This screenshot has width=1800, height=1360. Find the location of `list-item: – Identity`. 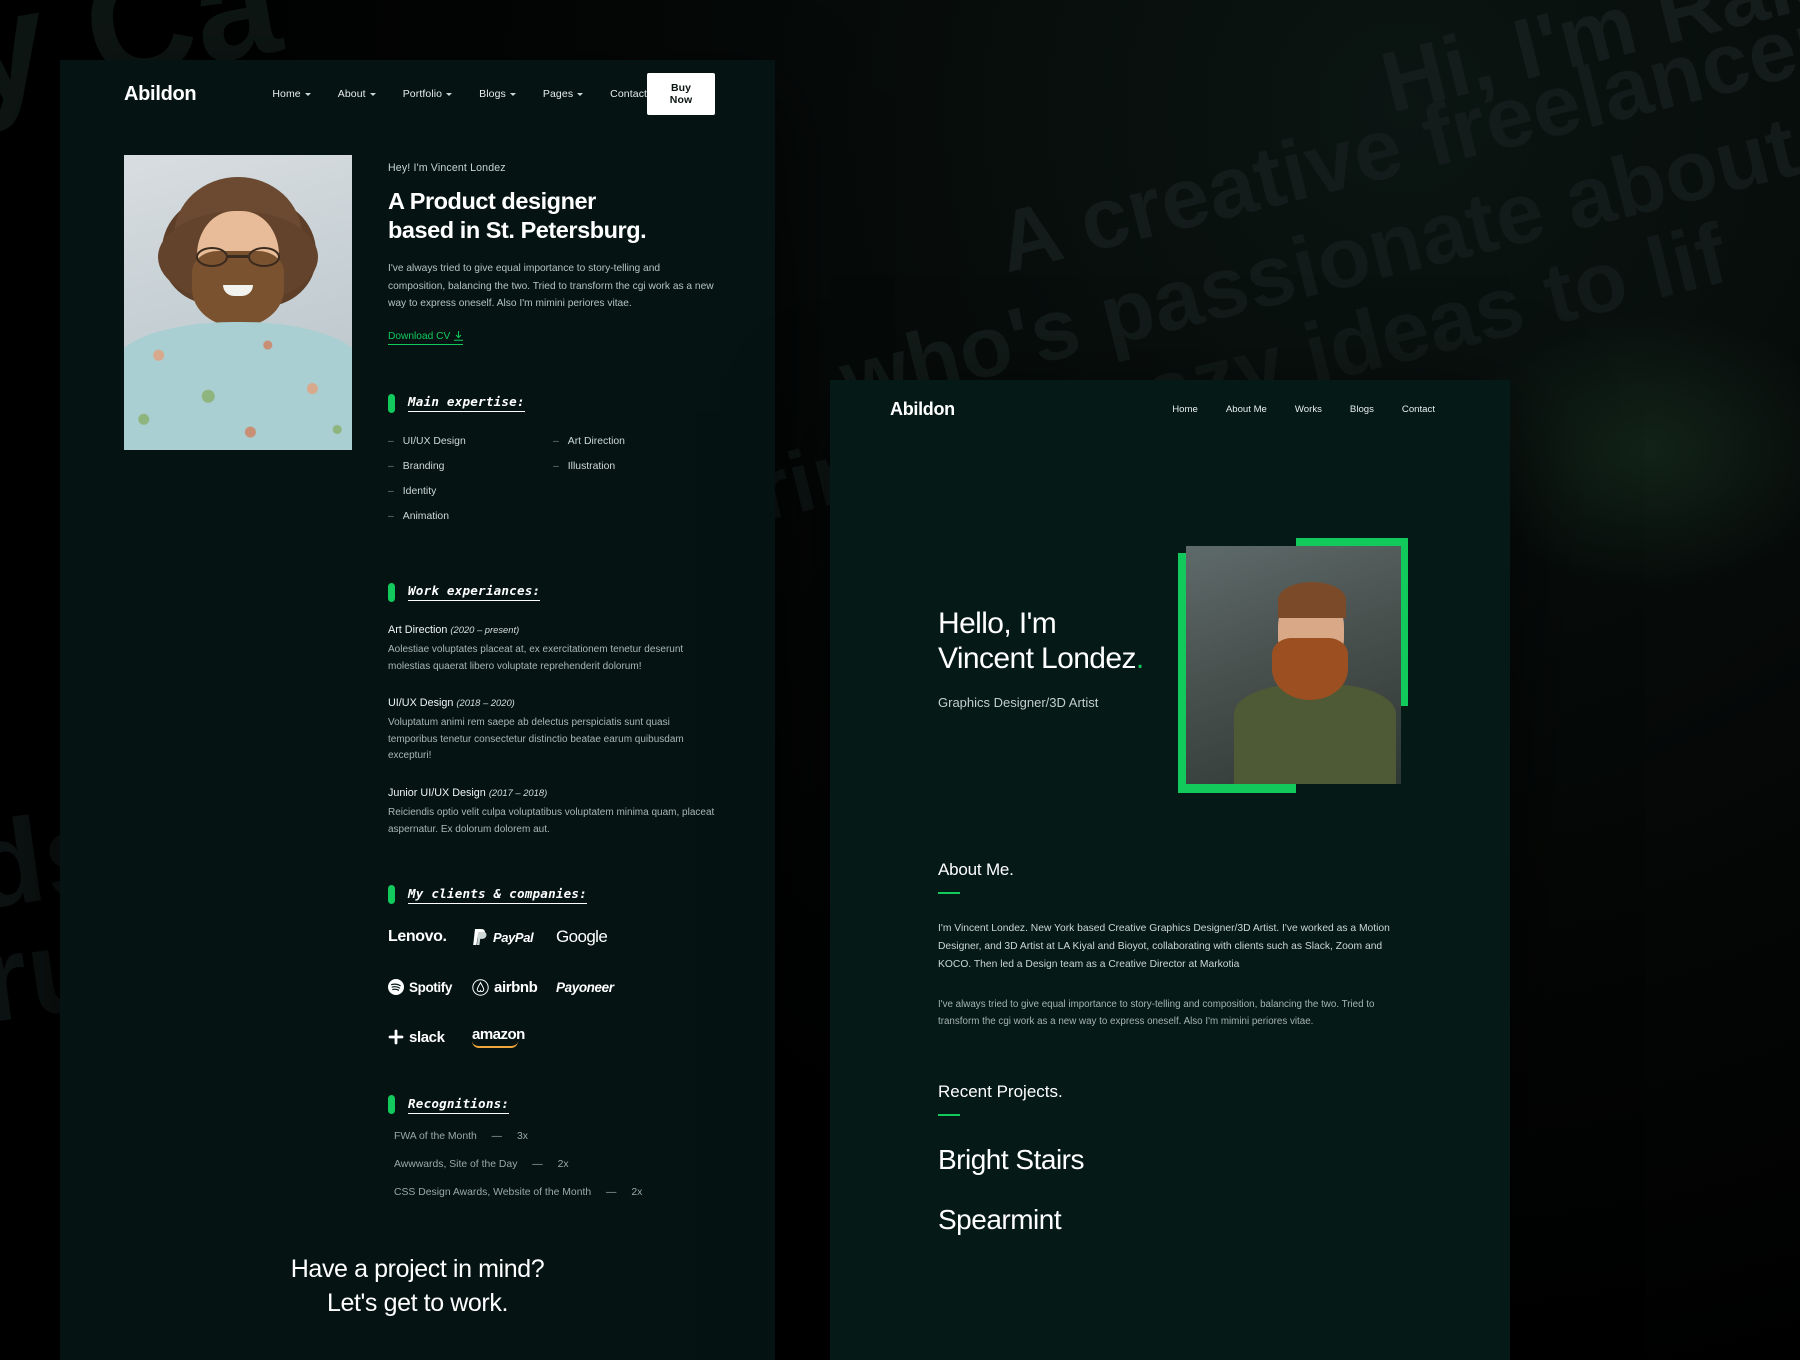

list-item: – Identity is located at coordinates (470, 491).